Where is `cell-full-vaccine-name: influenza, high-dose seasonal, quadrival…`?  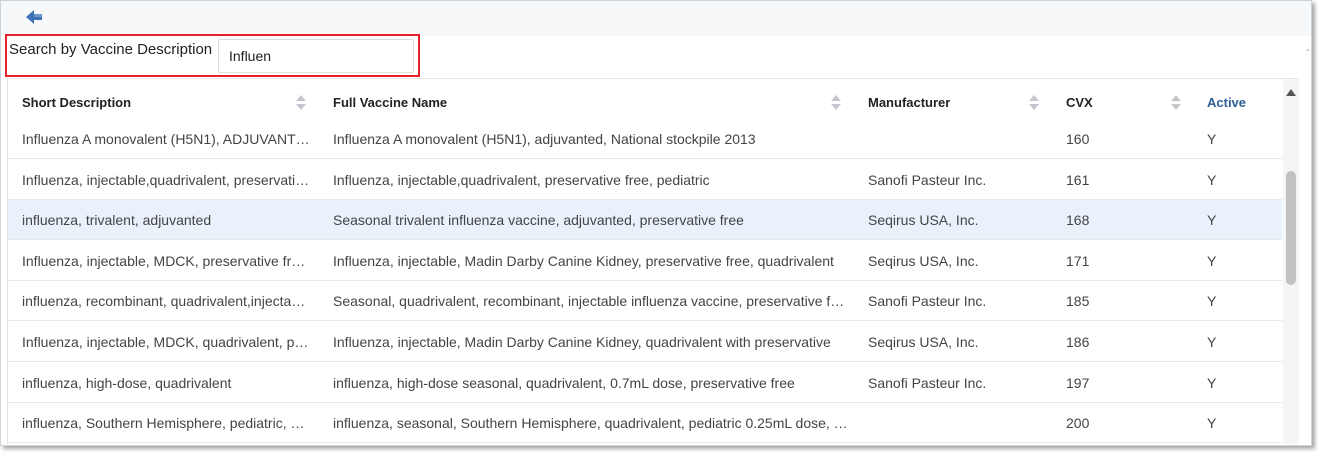 cell-full-vaccine-name: influenza, high-dose seasonal, quadrival… is located at coordinates (564, 382).